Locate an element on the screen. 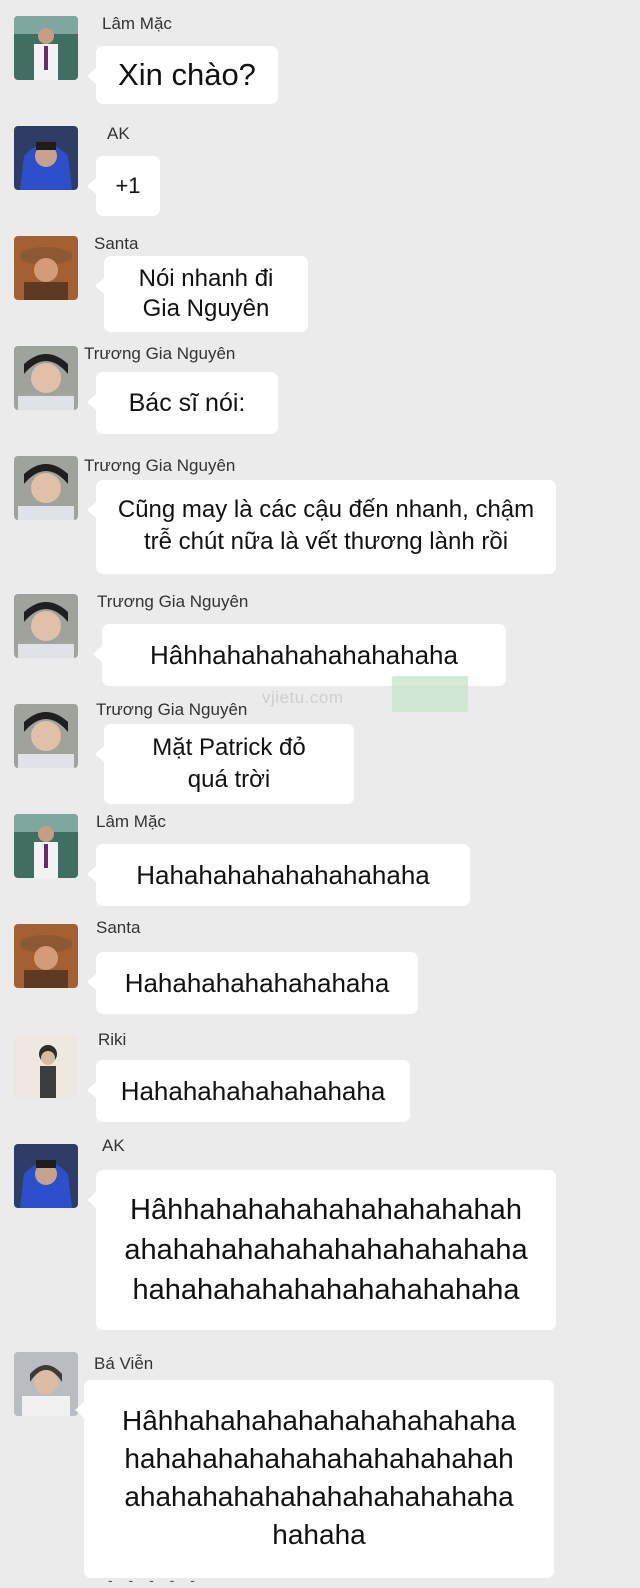 The width and height of the screenshot is (640, 1588). message-bubble: Xin chào? is located at coordinates (182, 75).